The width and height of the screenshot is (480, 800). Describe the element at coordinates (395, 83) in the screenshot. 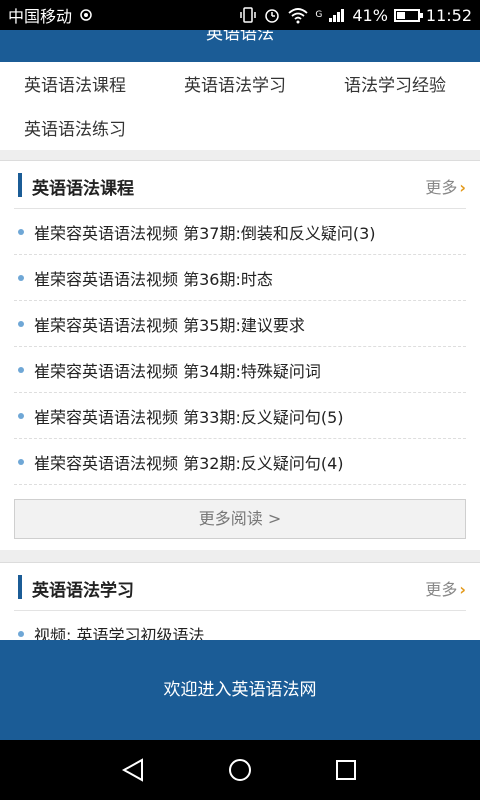

I see `nav-item-experience: 语法学习经验` at that location.